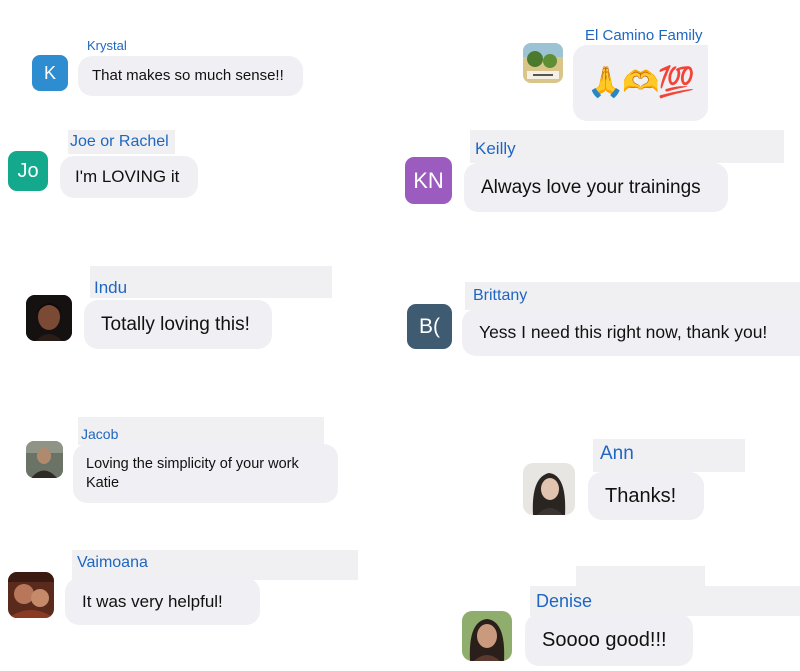 Image resolution: width=800 pixels, height=671 pixels. I want to click on avatar-ann, so click(549, 489).